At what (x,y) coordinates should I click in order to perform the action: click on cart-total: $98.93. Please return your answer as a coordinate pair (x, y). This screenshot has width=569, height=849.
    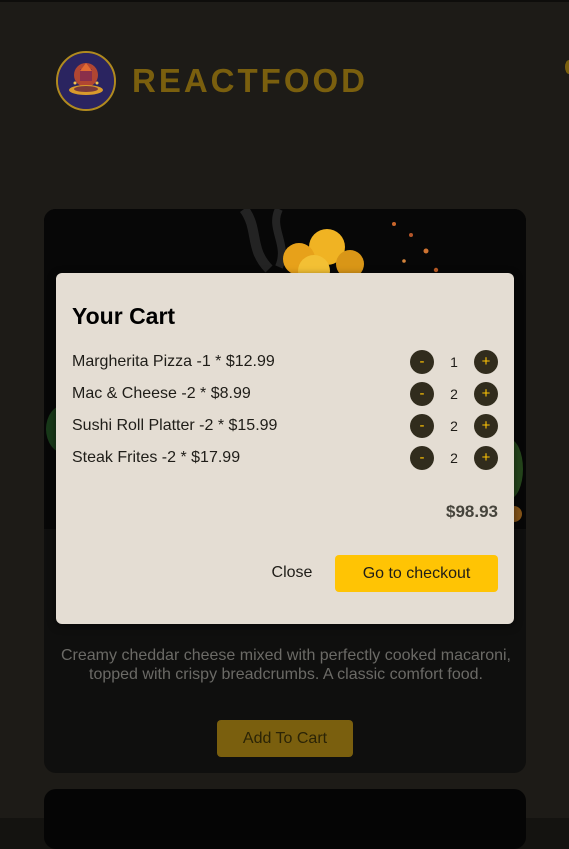
    Looking at the image, I should click on (472, 511).